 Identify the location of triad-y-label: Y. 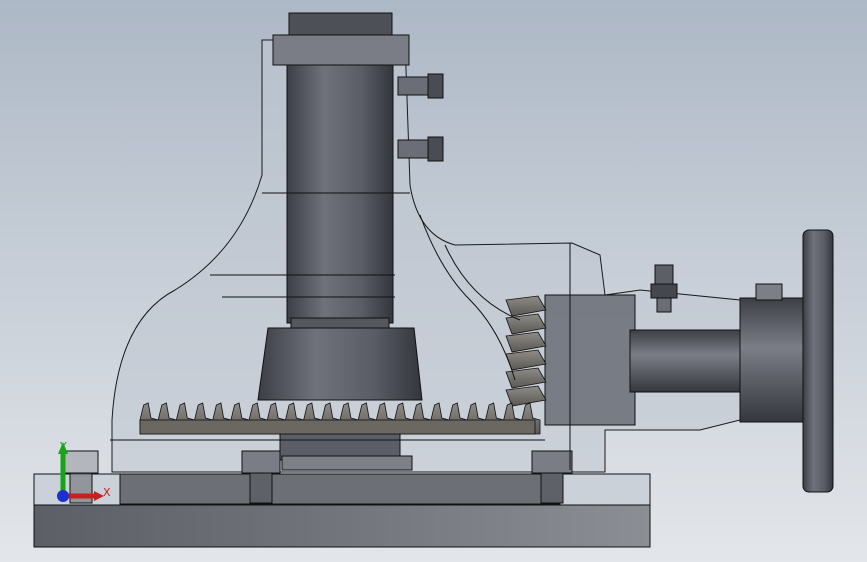
(63, 446).